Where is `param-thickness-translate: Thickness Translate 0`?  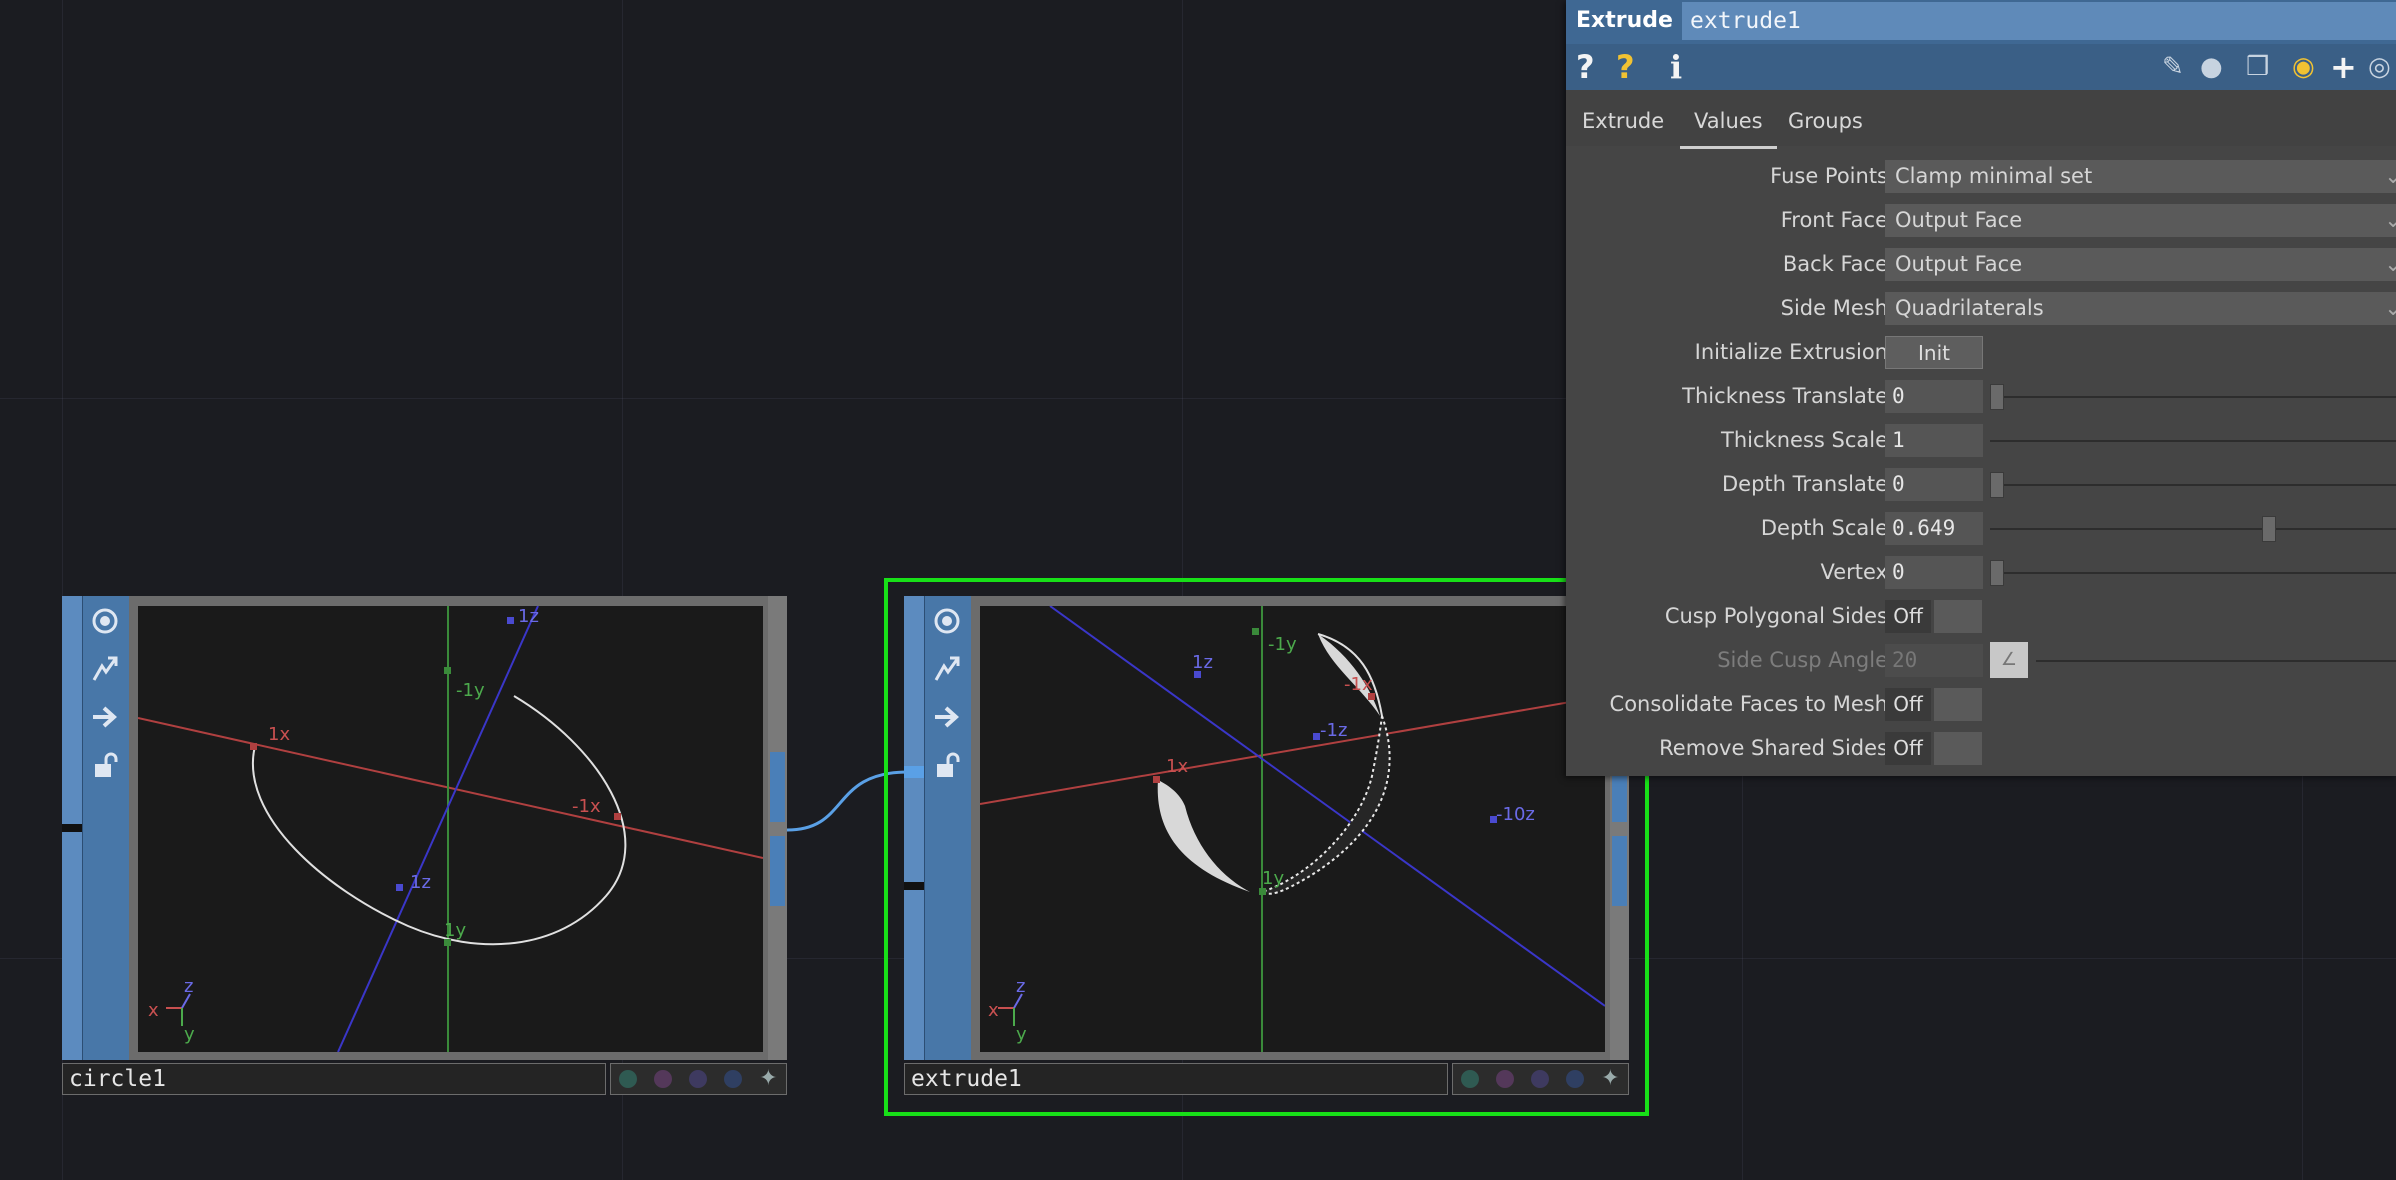 param-thickness-translate: Thickness Translate 0 is located at coordinates (1981, 396).